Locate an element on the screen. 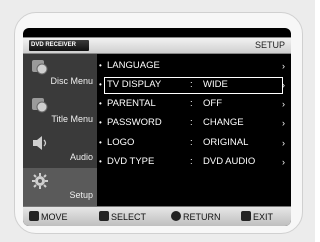  return-label: RETURN is located at coordinates (202, 217).